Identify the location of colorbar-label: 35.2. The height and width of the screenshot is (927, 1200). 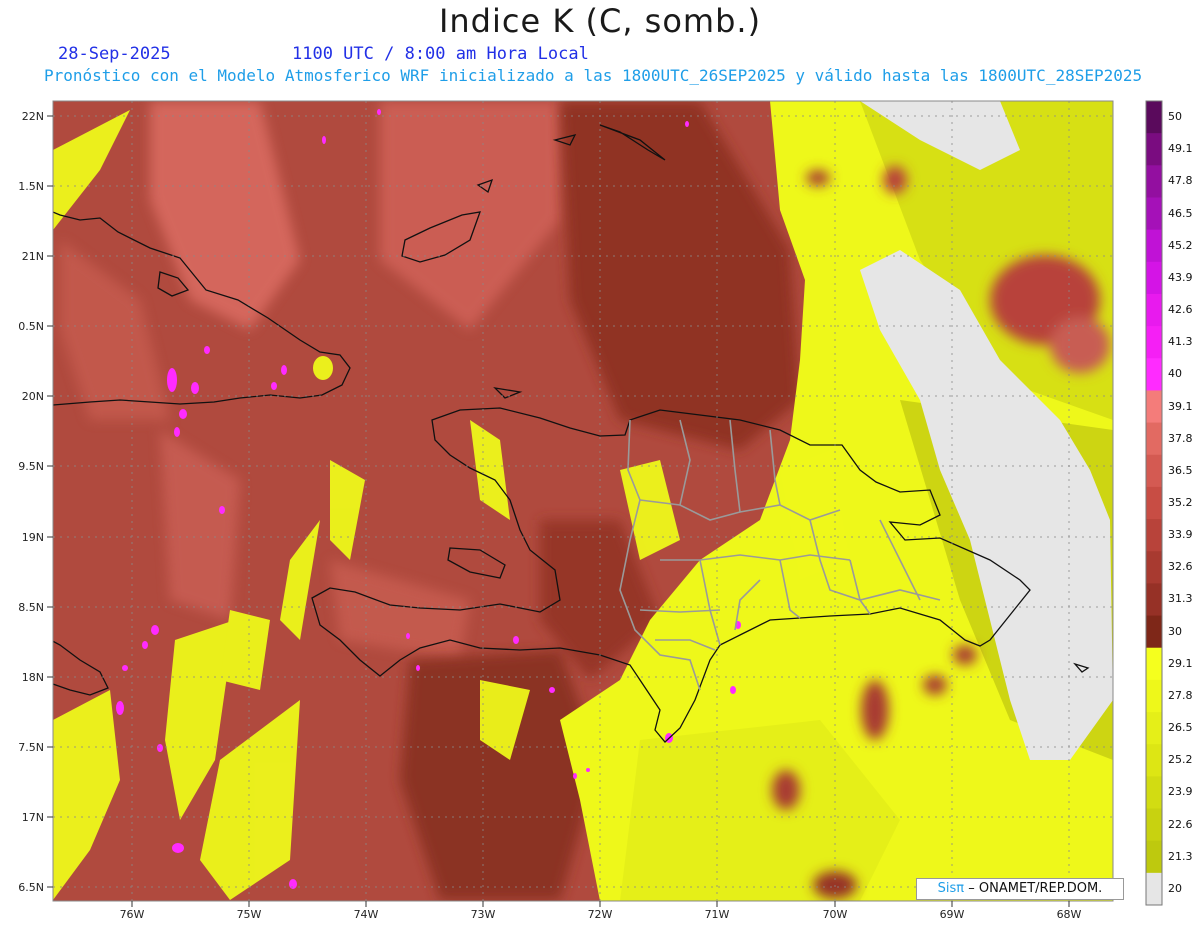
(1180, 502).